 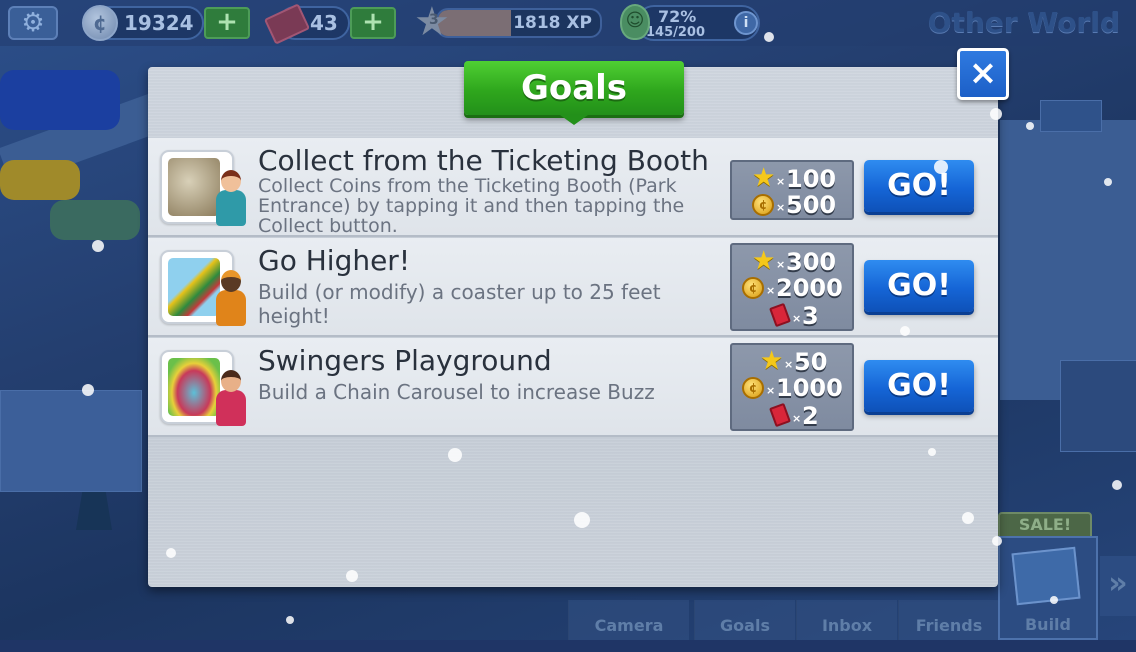 What do you see at coordinates (456, 392) in the screenshot?
I see `goal-description: Build a Chain Carousel to increase Buzz` at bounding box center [456, 392].